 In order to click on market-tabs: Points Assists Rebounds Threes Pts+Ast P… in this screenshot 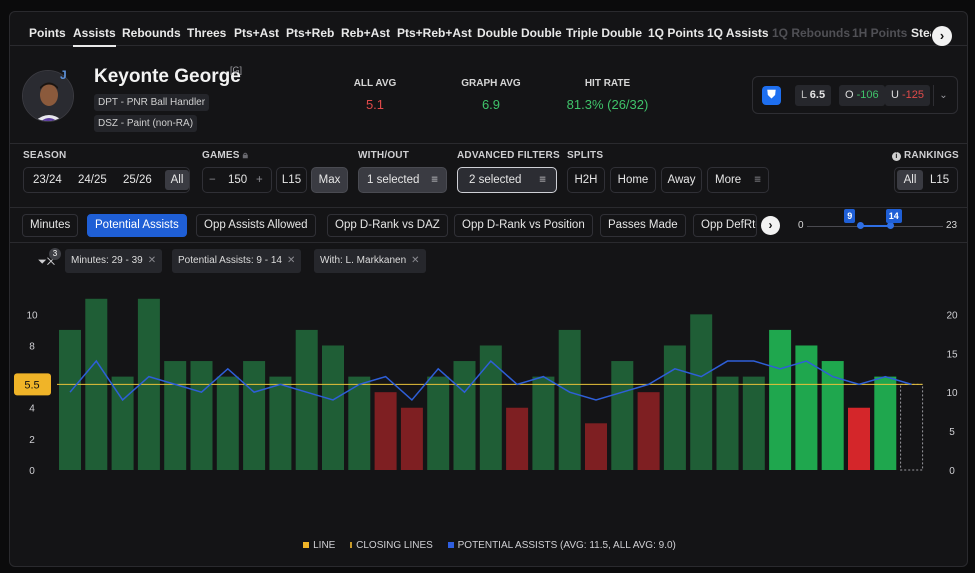, I will do `click(488, 29)`.